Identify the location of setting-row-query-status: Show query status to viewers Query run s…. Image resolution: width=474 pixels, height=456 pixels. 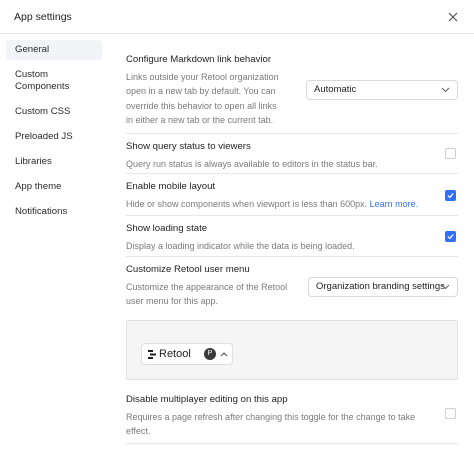
(292, 154).